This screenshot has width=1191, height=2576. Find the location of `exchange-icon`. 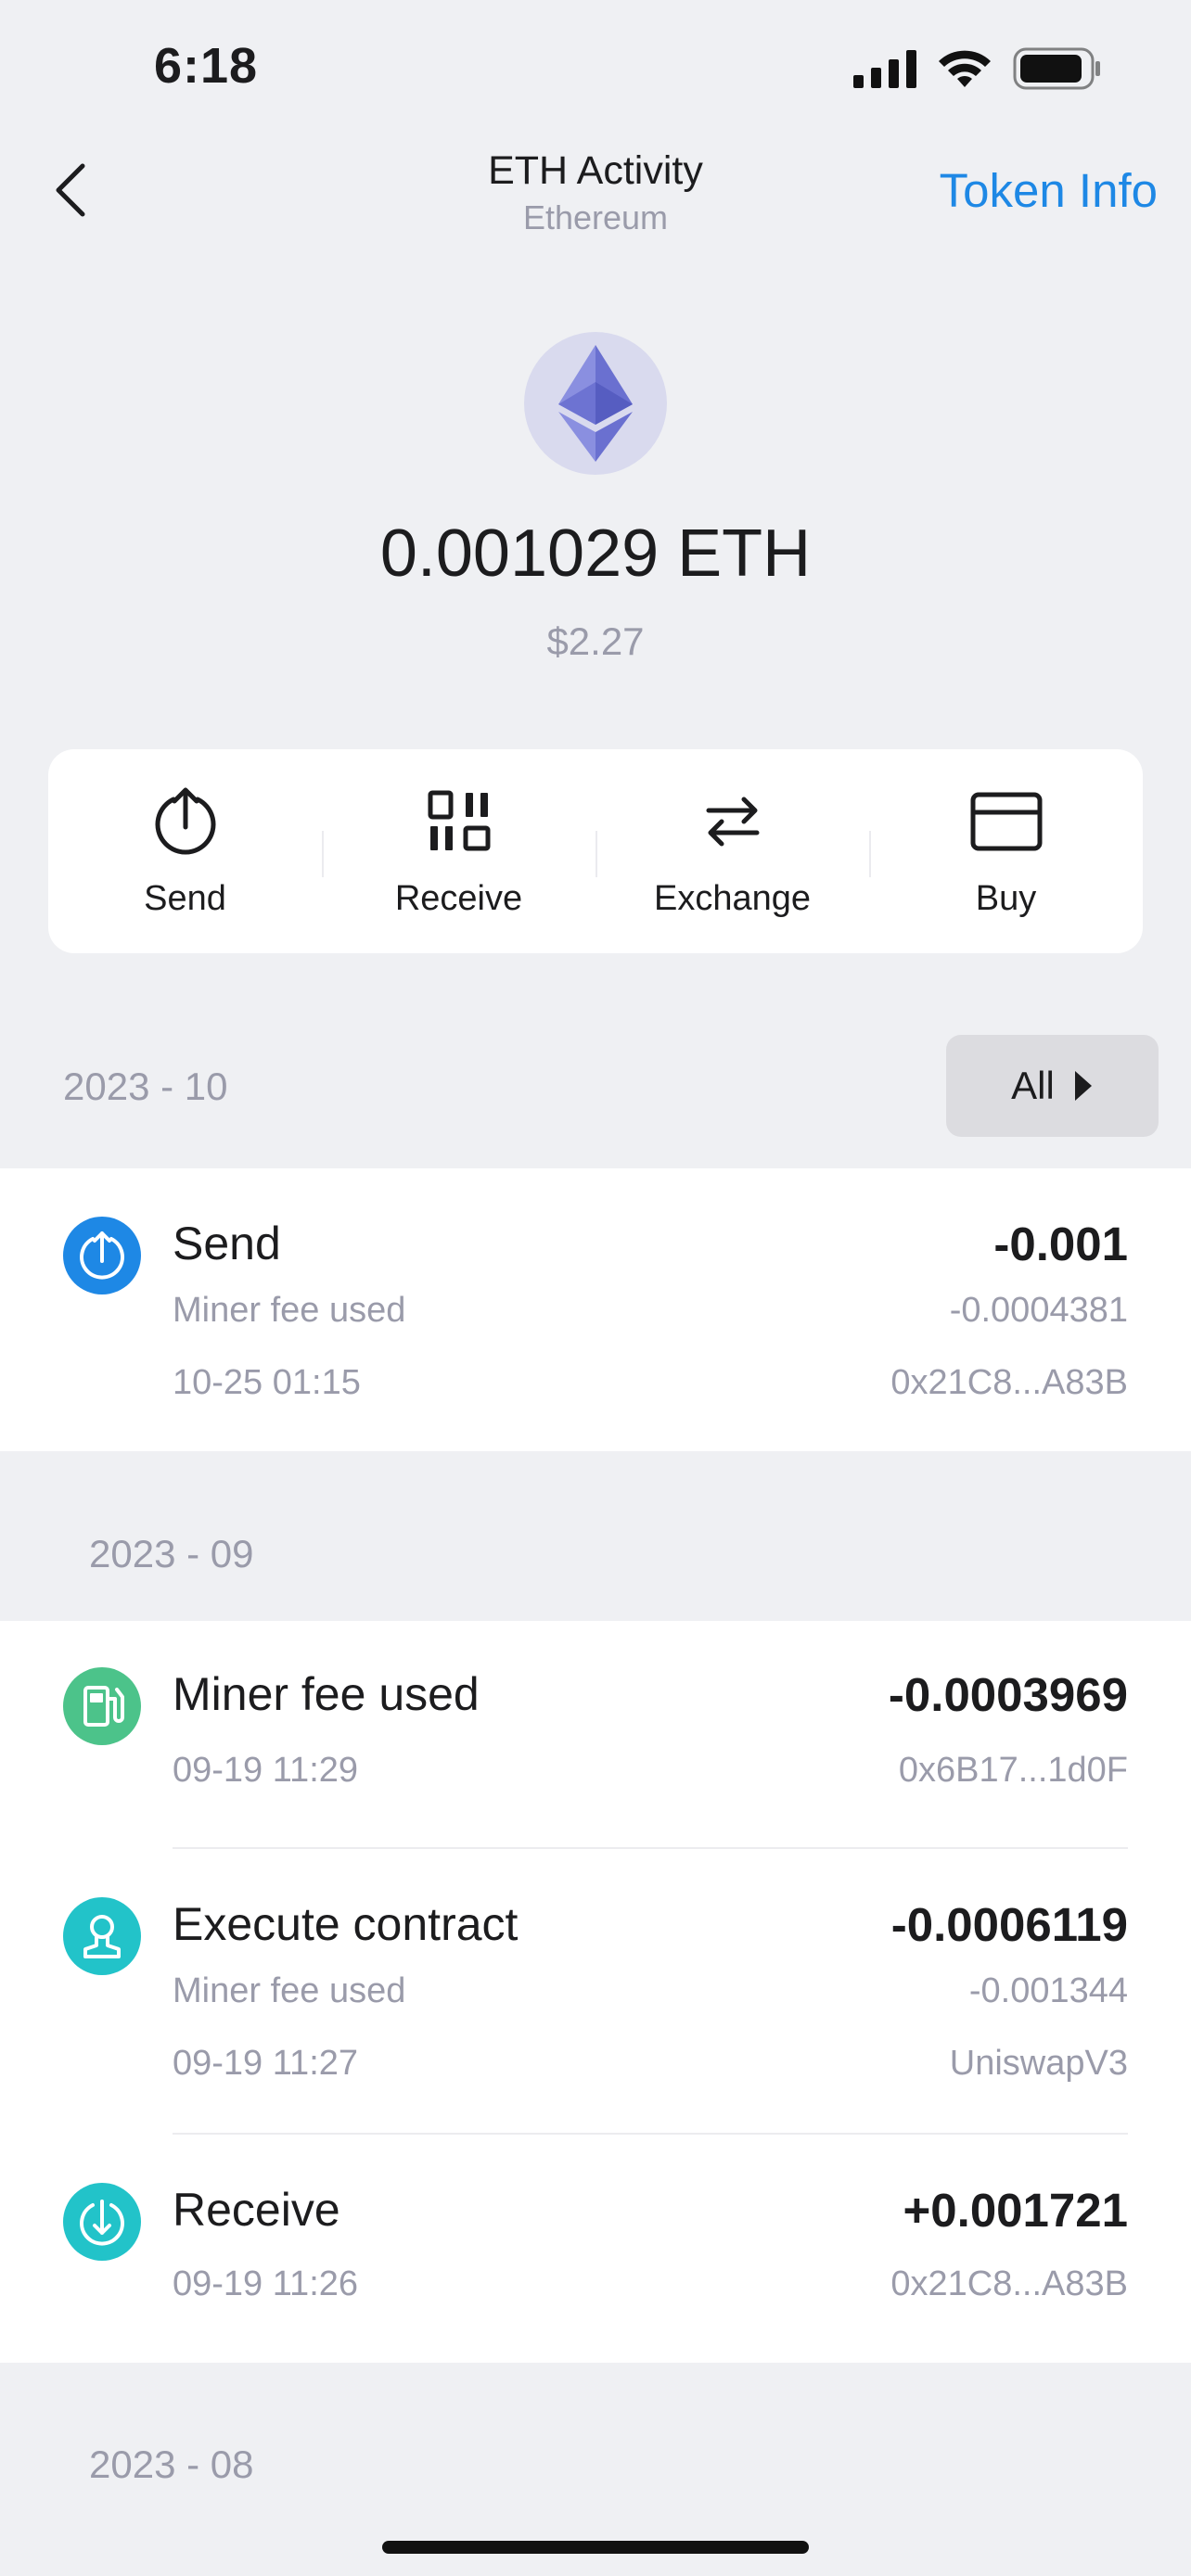

exchange-icon is located at coordinates (733, 821).